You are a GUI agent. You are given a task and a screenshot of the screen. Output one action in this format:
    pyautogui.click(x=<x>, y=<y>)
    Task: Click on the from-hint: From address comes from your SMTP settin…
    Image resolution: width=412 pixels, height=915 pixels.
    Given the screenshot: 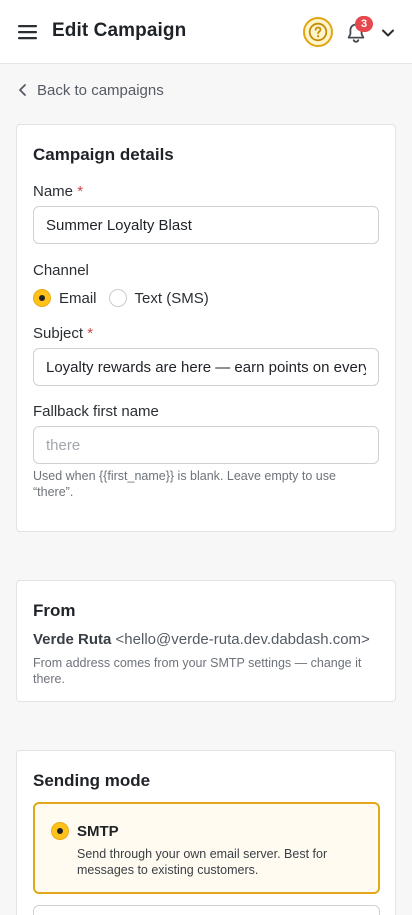 What is the action you would take?
    pyautogui.click(x=197, y=671)
    